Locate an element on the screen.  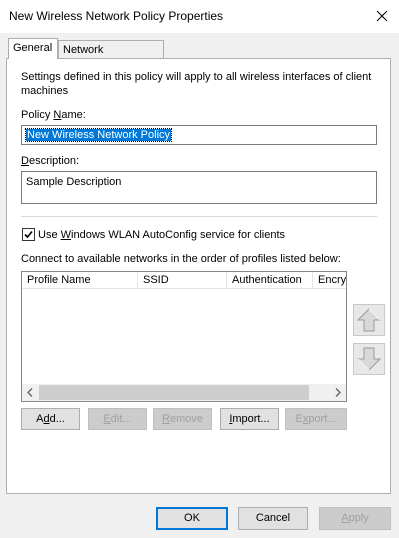
window-title: New Wireless Network Policy Properties is located at coordinates (116, 16).